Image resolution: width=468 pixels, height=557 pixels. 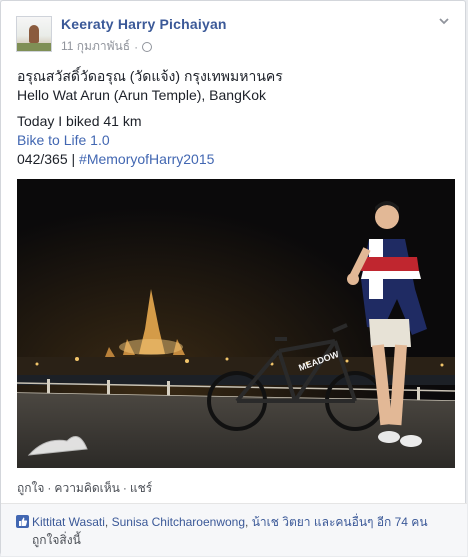 What do you see at coordinates (142, 95) in the screenshot?
I see `post-text-line: Hello Wat Arun (Arun Temple), BangKok` at bounding box center [142, 95].